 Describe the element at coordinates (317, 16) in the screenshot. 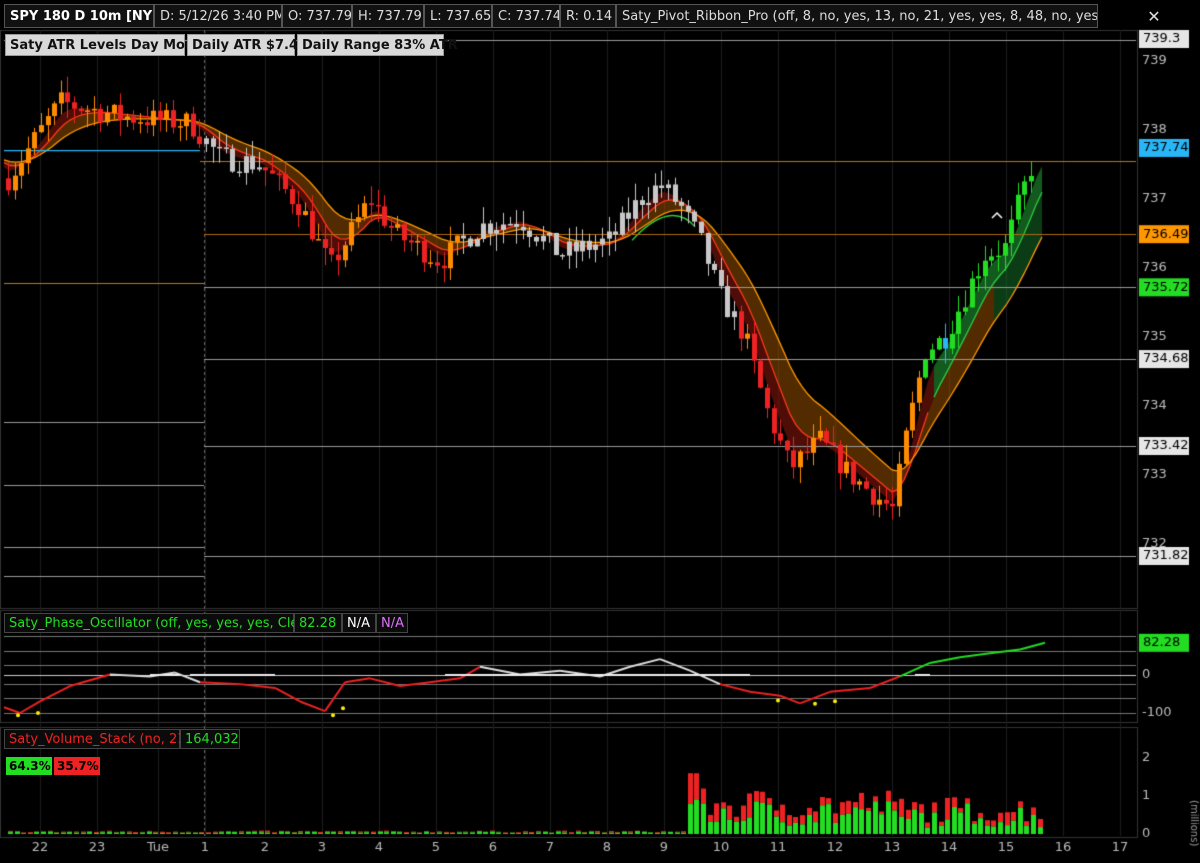

I see `open-label: O: 737.79` at that location.